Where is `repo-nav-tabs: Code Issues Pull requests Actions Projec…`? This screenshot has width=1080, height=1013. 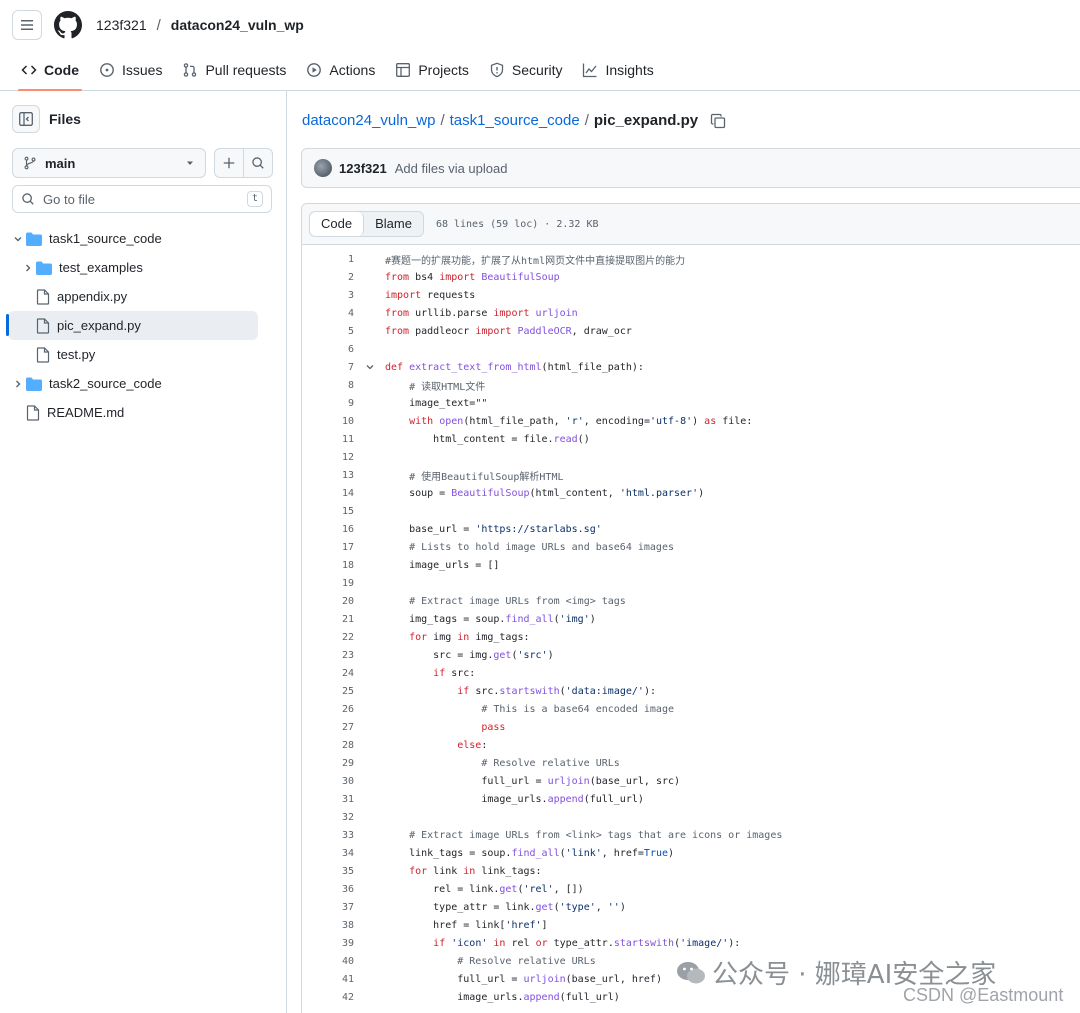
repo-nav-tabs: Code Issues Pull requests Actions Projec… is located at coordinates (540, 70).